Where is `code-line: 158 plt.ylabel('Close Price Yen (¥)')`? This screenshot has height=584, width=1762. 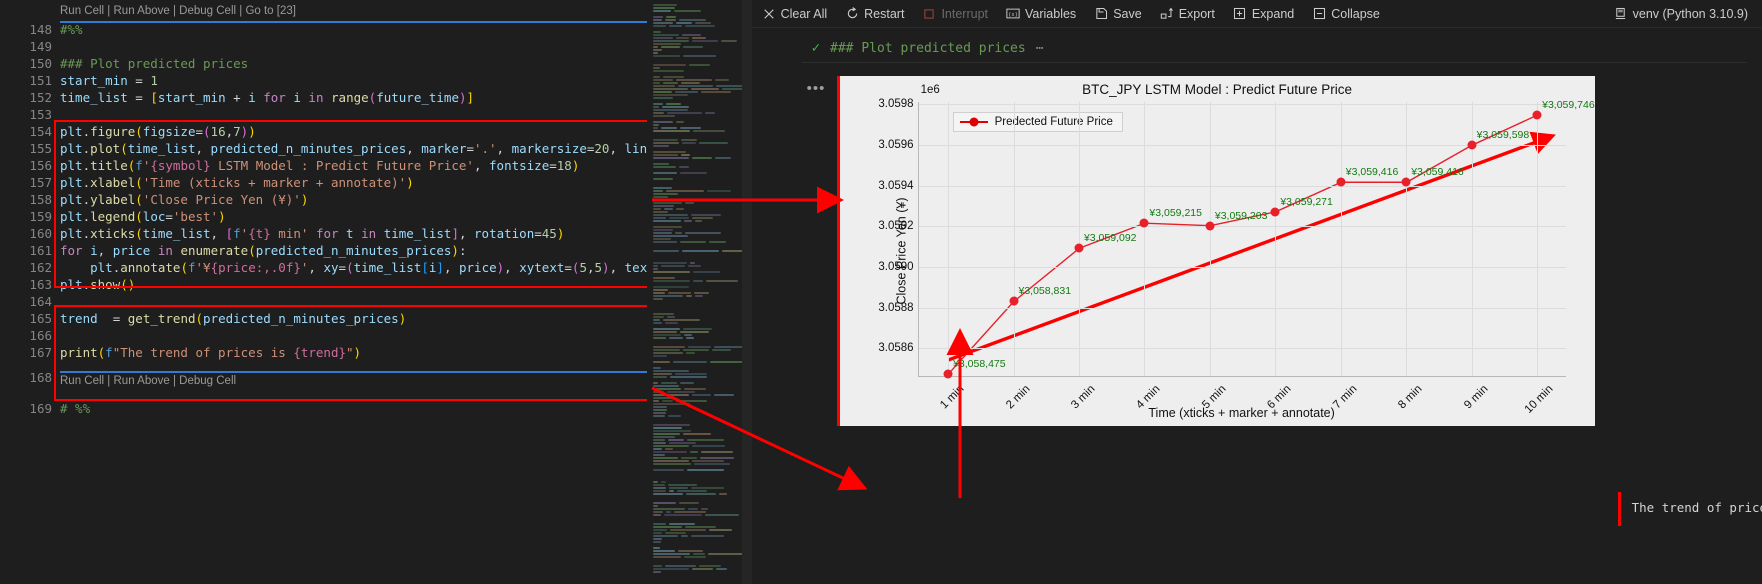 code-line: 158 plt.ylabel('Close Price Yen (¥)') is located at coordinates (323, 199).